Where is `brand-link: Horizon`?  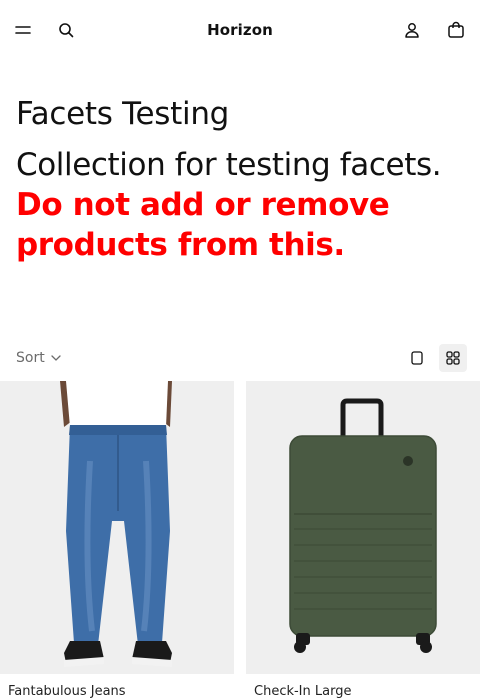 brand-link: Horizon is located at coordinates (240, 30).